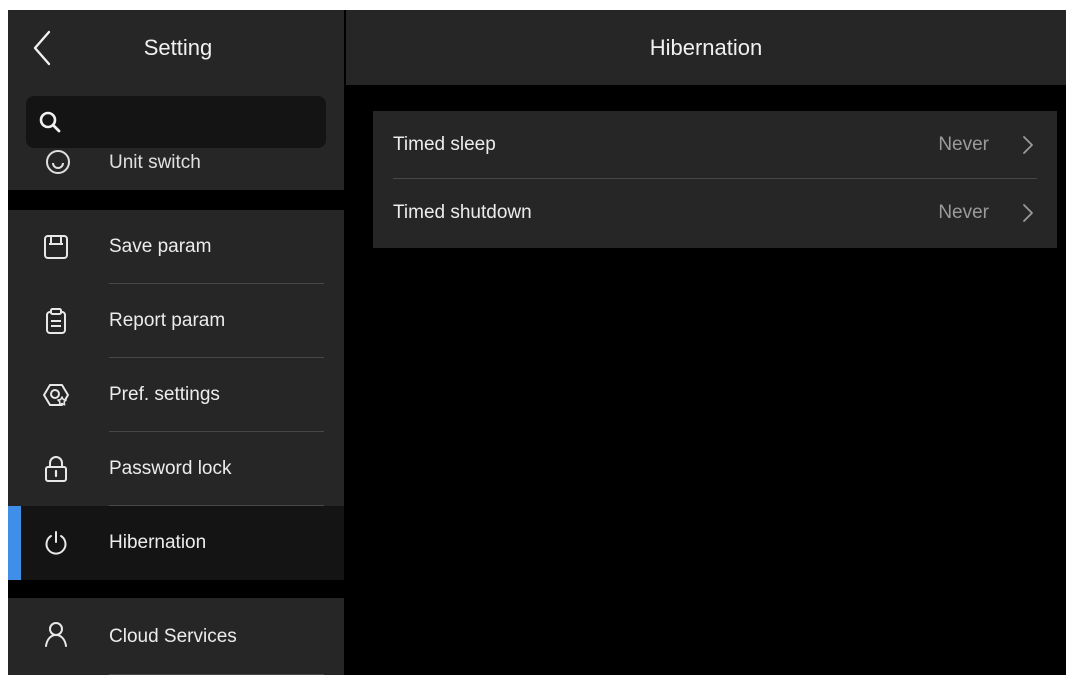 This screenshot has width=1070, height=675. Describe the element at coordinates (56, 247) in the screenshot. I see `save-icon` at that location.